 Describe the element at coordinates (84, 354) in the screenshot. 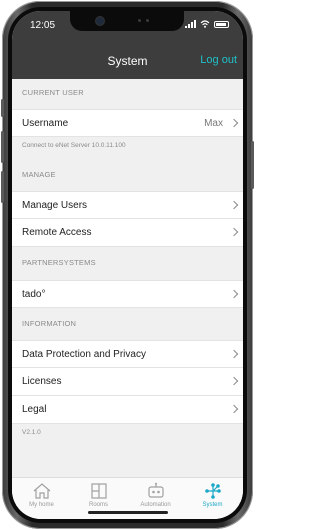

I see `list-item-label: Data Protection and Privacy` at that location.